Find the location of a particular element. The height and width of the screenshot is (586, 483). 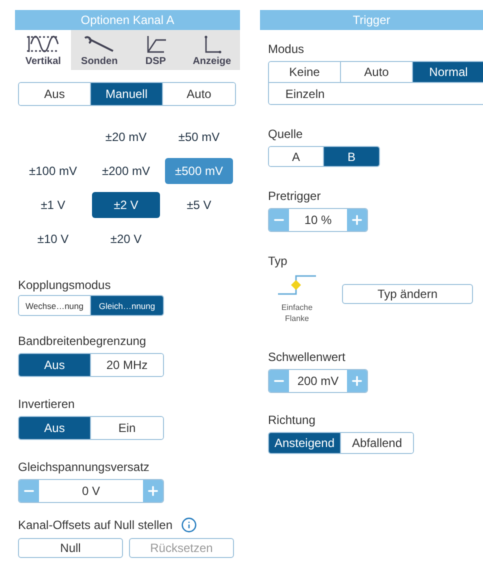

range-option: ±100 mV is located at coordinates (53, 171).